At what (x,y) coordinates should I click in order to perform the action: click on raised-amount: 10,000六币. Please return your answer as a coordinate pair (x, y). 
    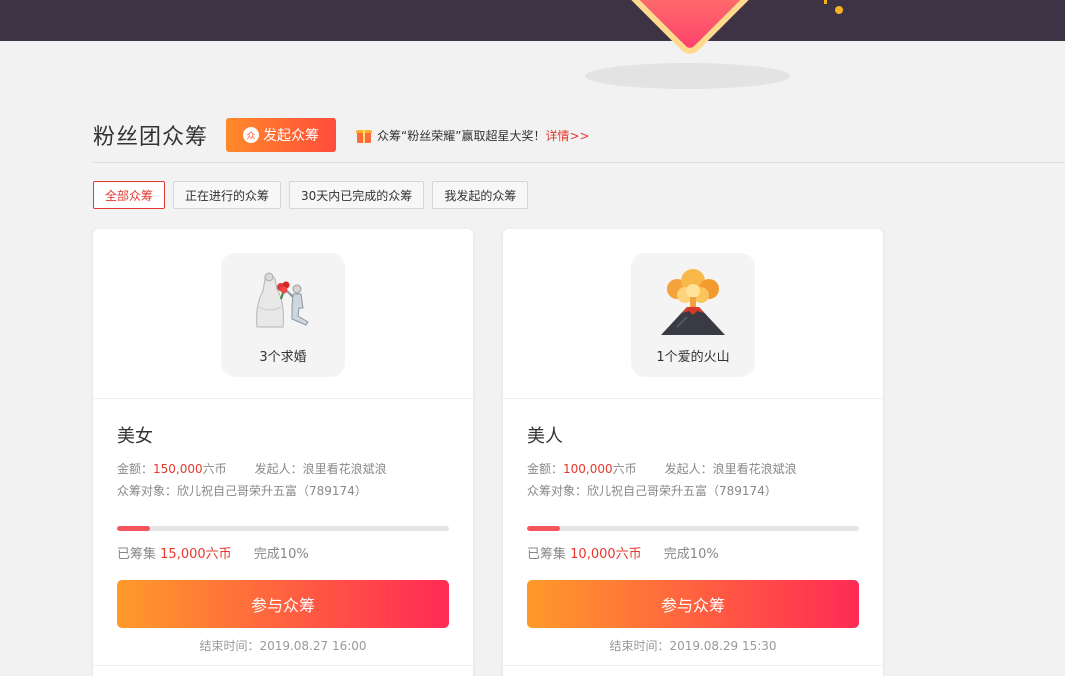
    Looking at the image, I should click on (606, 554).